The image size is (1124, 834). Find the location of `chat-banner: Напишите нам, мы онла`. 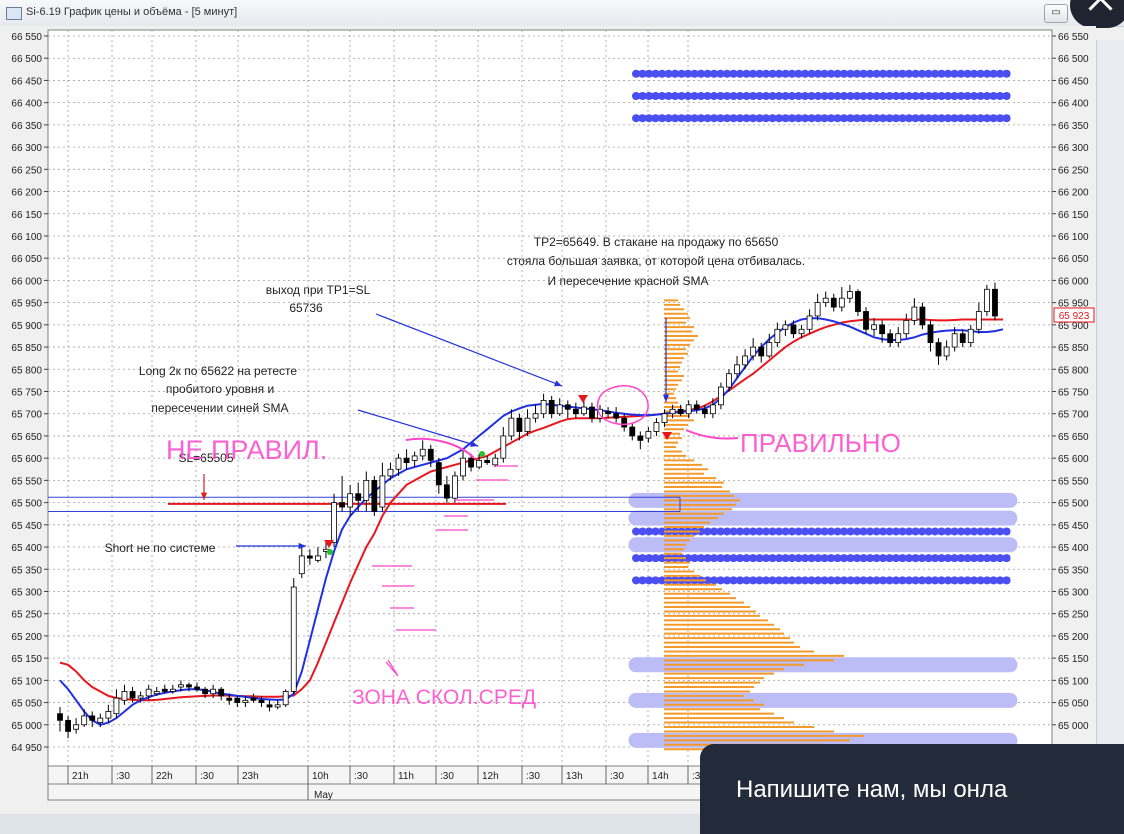

chat-banner: Напишите нам, мы онла is located at coordinates (912, 789).